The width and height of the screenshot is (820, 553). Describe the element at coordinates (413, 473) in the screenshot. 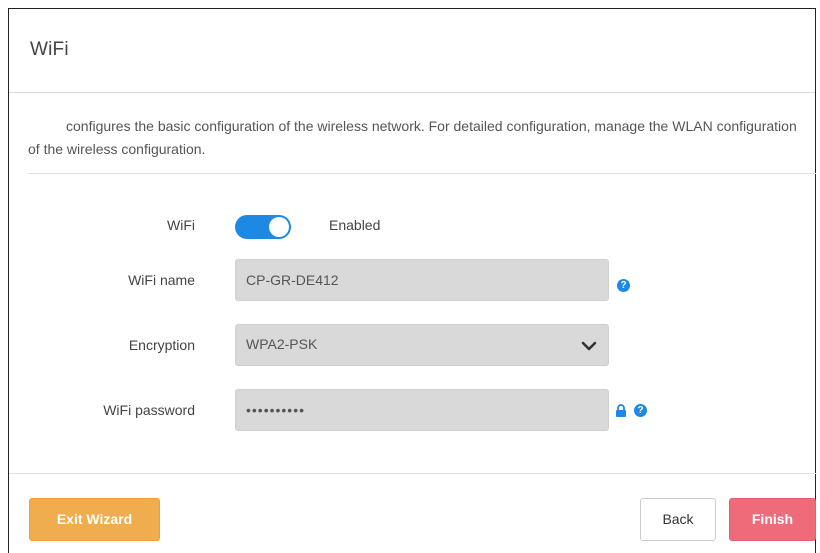

I see `footer-divider` at that location.